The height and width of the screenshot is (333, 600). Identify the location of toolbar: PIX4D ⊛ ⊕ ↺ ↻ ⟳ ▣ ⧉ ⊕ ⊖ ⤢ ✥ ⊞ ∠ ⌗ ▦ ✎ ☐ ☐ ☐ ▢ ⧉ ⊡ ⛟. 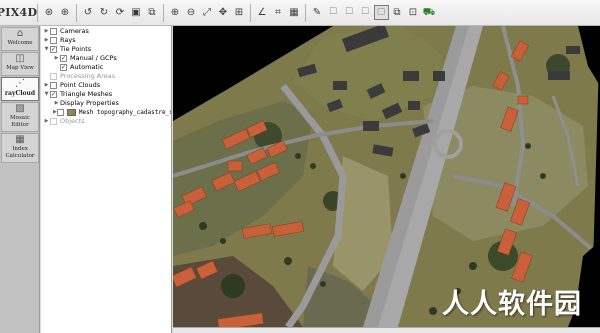
(300, 13).